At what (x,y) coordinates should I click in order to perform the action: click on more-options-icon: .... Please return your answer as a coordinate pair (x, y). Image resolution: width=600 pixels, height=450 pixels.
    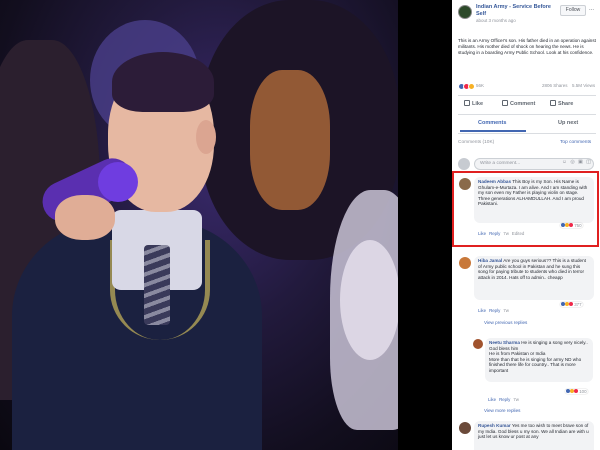
    Looking at the image, I should click on (591, 9).